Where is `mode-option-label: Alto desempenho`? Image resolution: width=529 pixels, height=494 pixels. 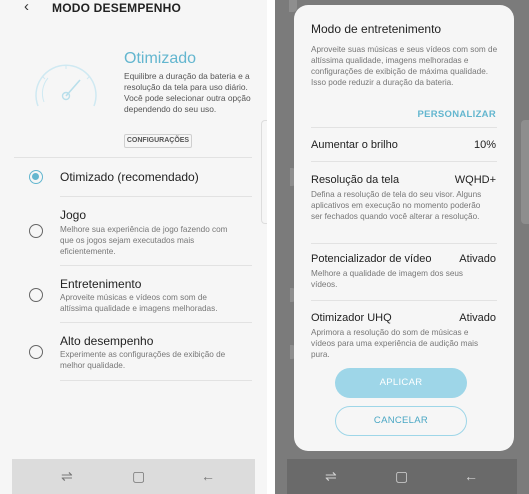 mode-option-label: Alto desempenho is located at coordinates (107, 341).